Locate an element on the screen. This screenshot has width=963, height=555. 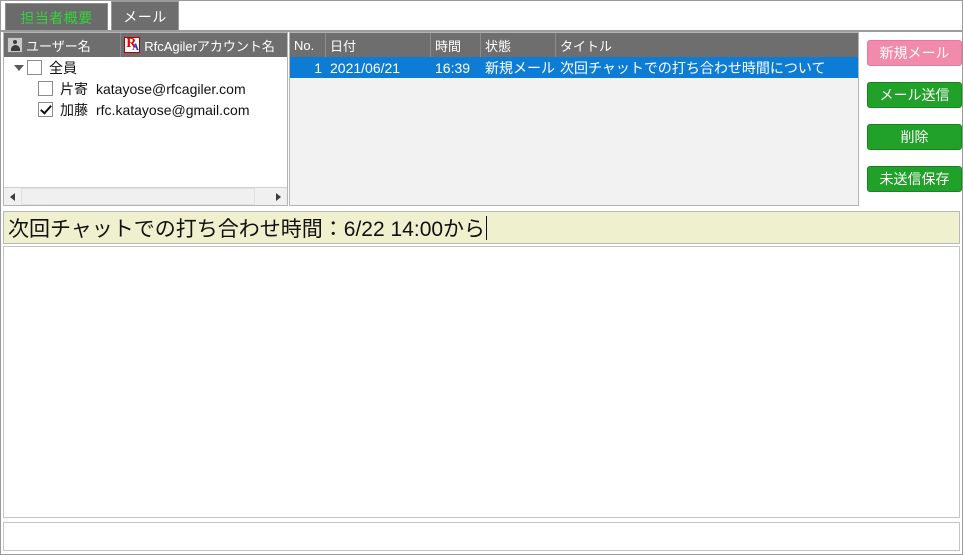
new-mail-button: 新規メール is located at coordinates (914, 53).